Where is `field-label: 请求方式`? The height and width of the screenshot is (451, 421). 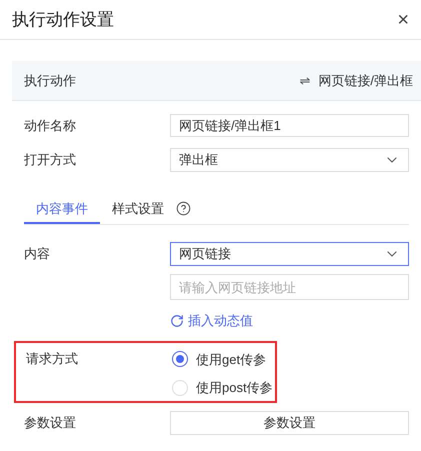
field-label: 请求方式 is located at coordinates (52, 359).